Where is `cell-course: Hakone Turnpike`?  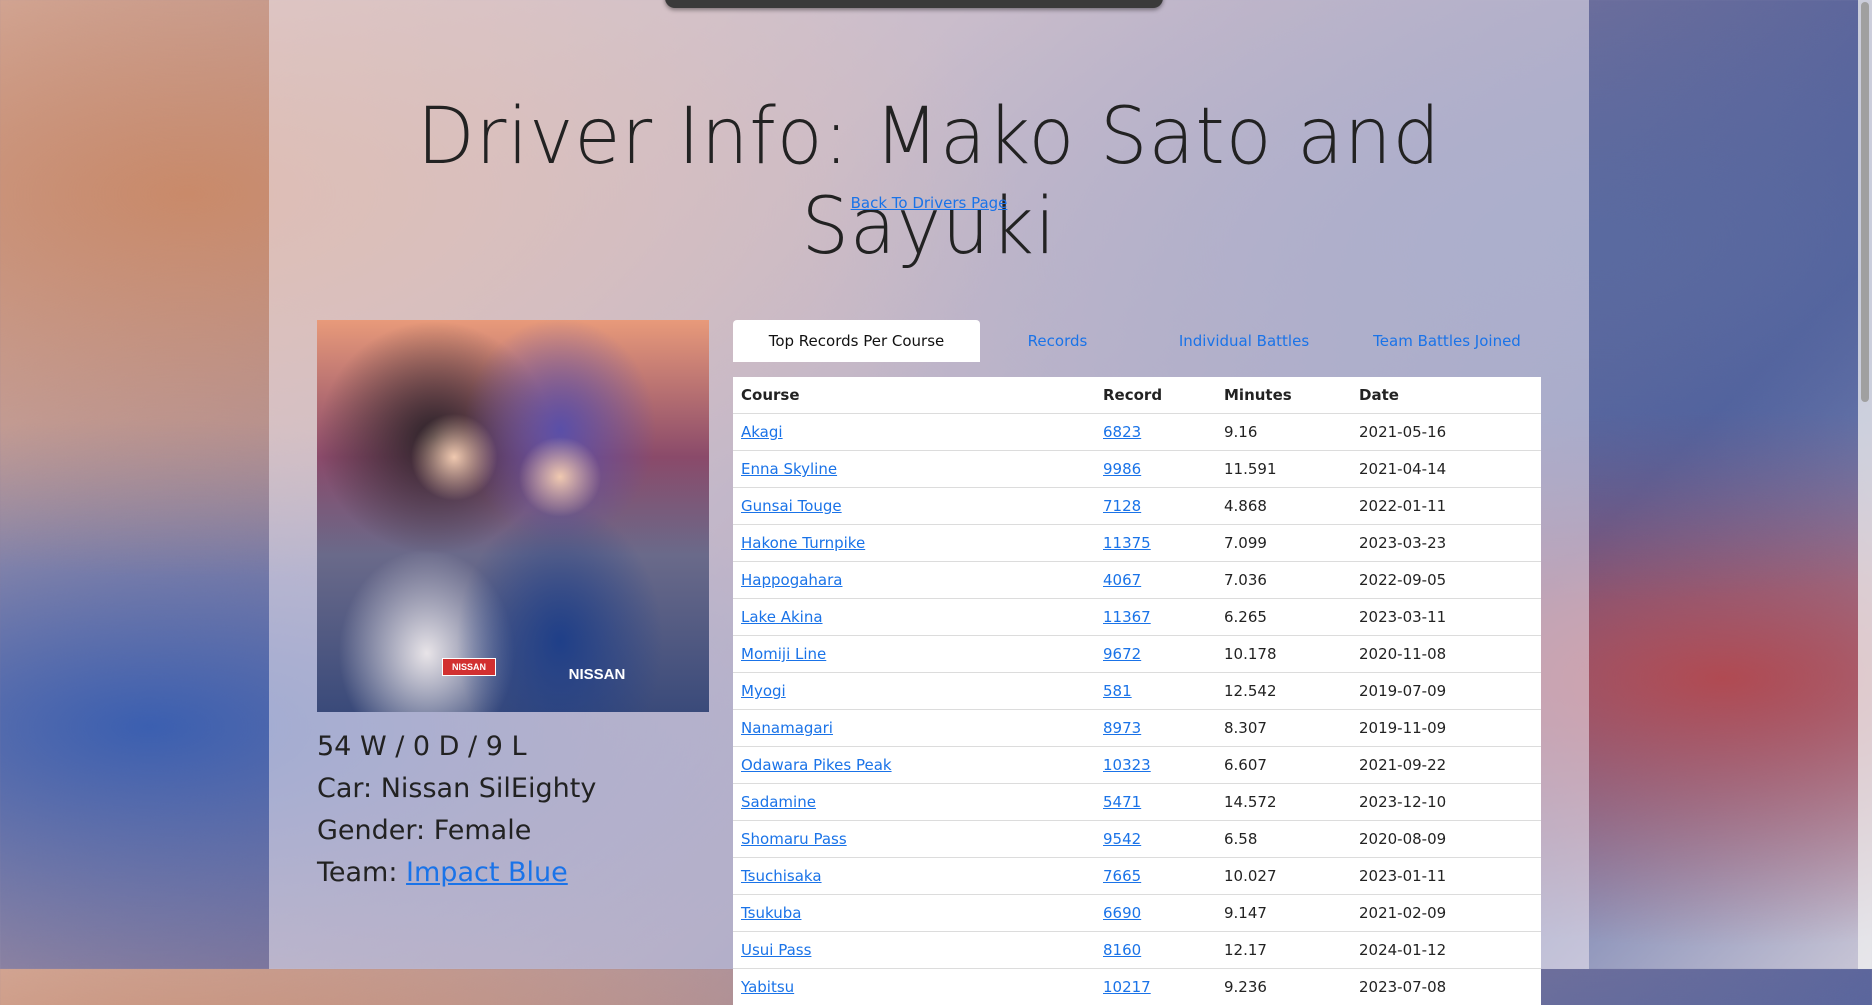
cell-course: Hakone Turnpike is located at coordinates (914, 543).